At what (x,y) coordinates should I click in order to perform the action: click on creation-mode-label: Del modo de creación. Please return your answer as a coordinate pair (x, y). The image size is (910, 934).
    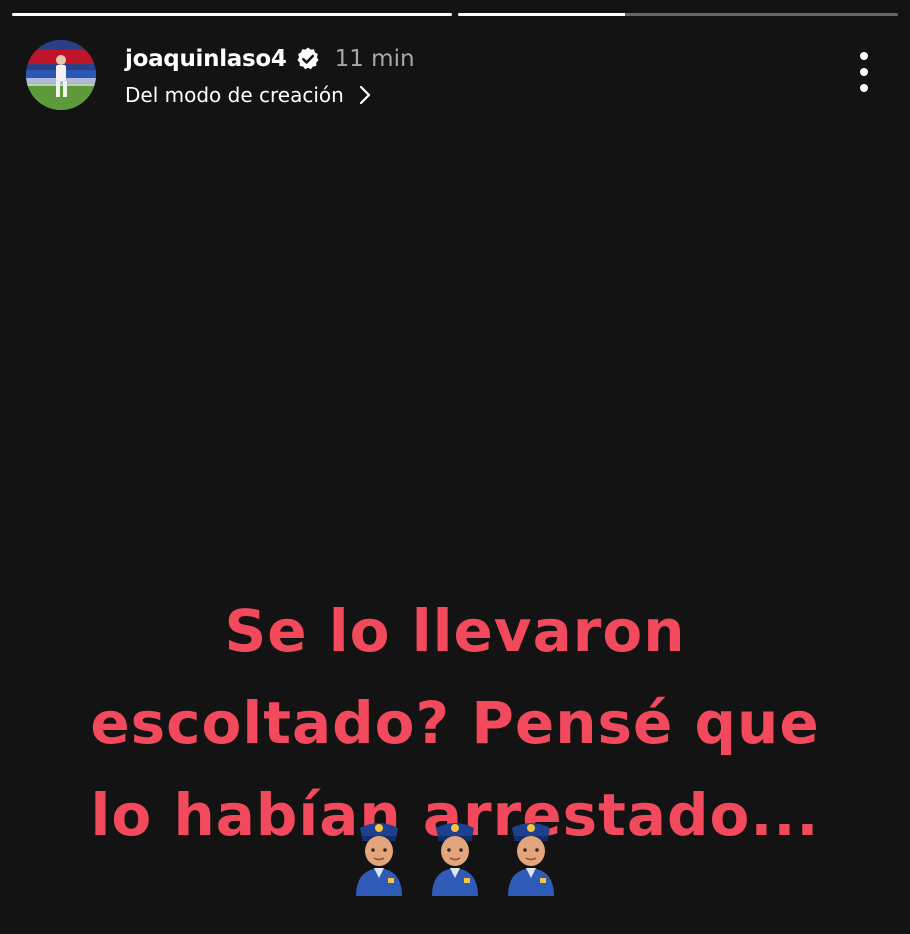
    Looking at the image, I should click on (234, 95).